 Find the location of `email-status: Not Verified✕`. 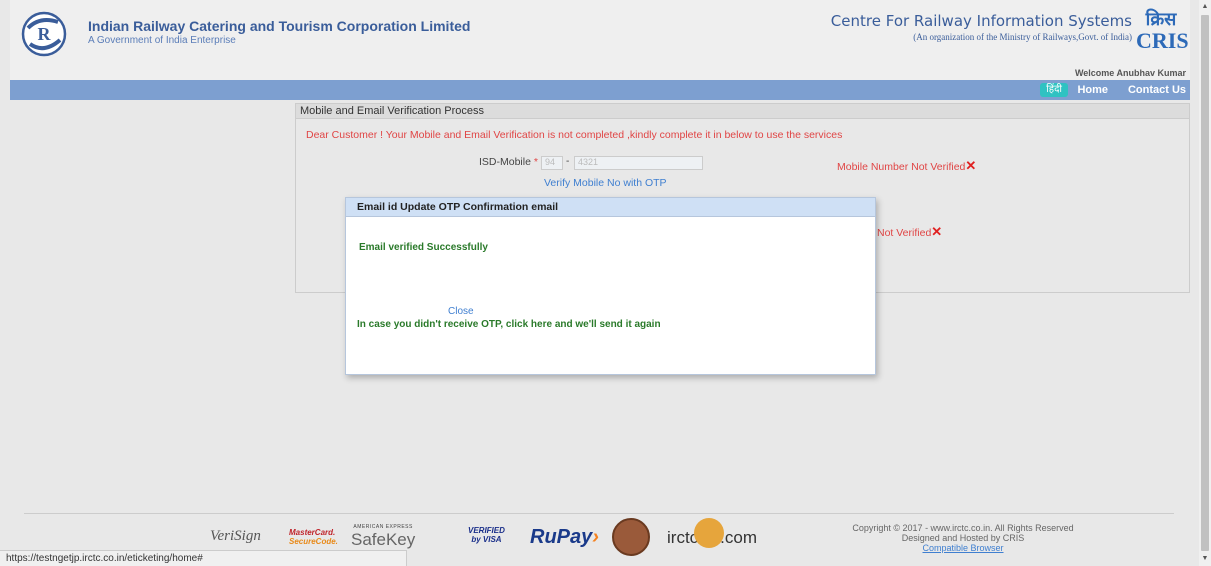

email-status: Not Verified✕ is located at coordinates (909, 232).